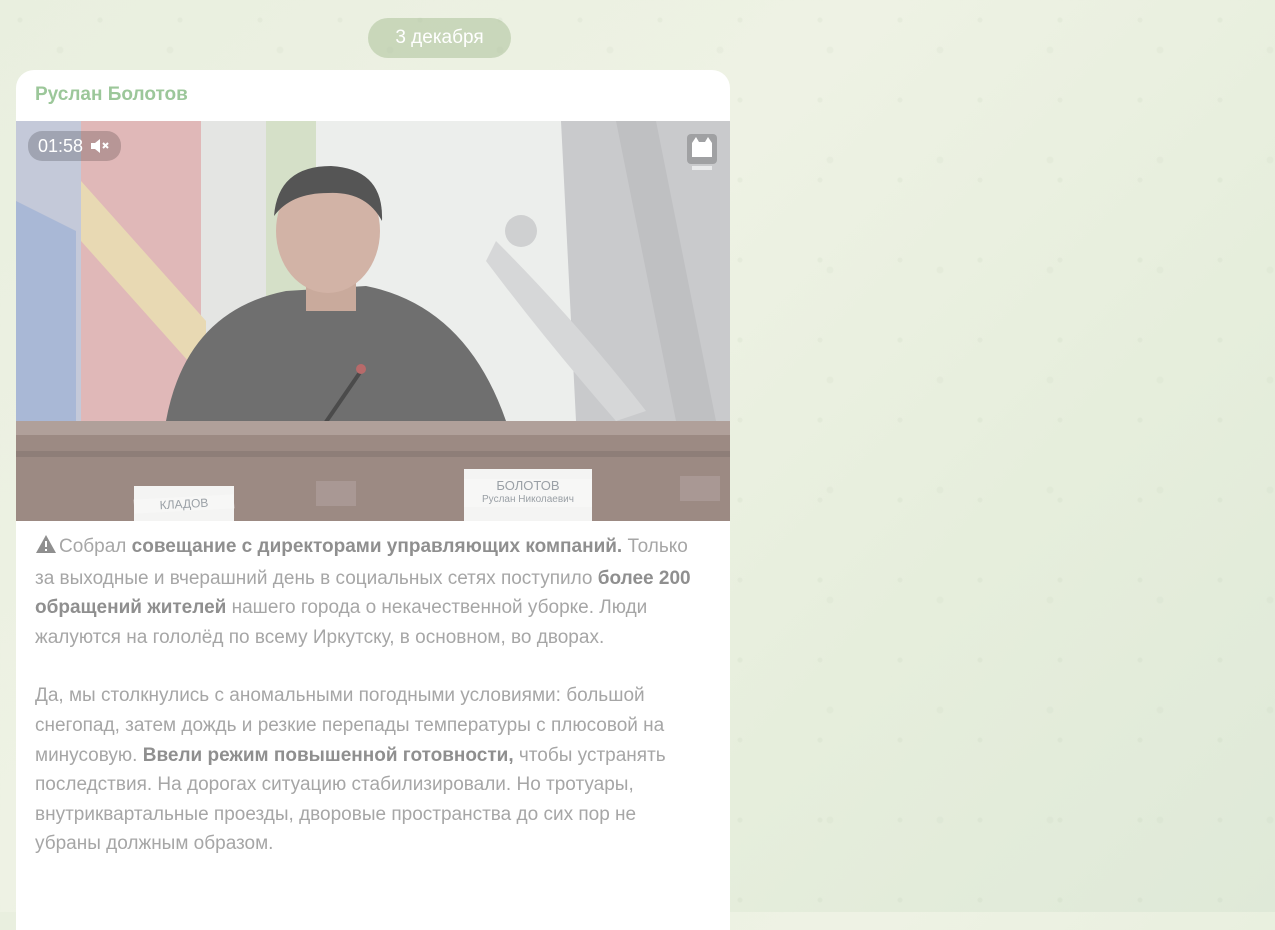 Image resolution: width=1275 pixels, height=930 pixels. What do you see at coordinates (95, 546) in the screenshot?
I see `p1-seg1: Собрал` at bounding box center [95, 546].